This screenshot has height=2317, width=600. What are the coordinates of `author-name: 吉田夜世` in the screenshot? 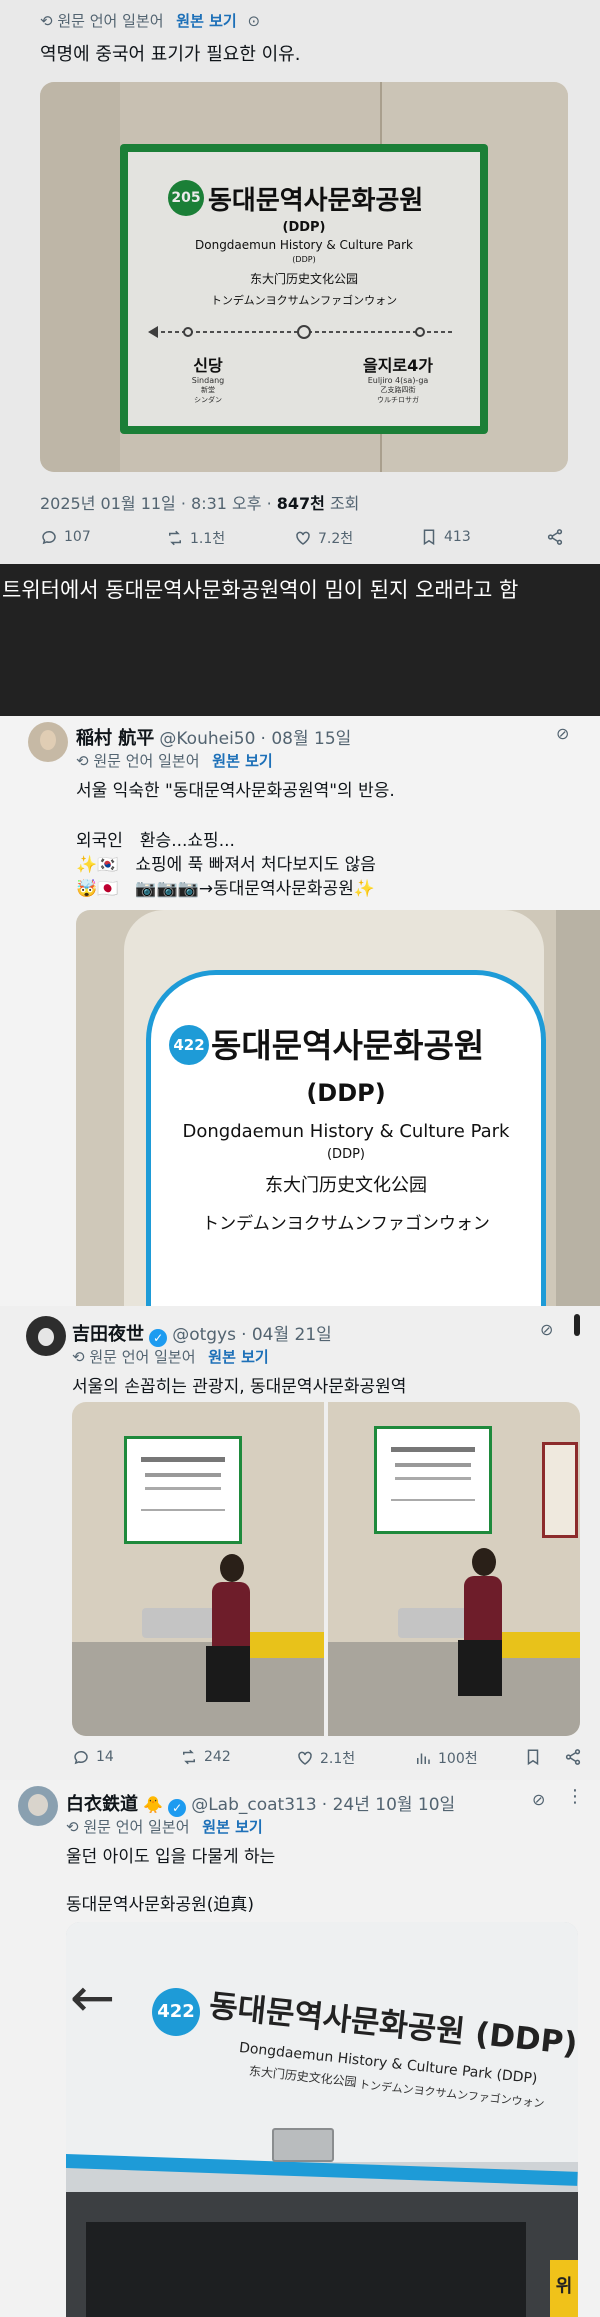 It's located at (108, 1334).